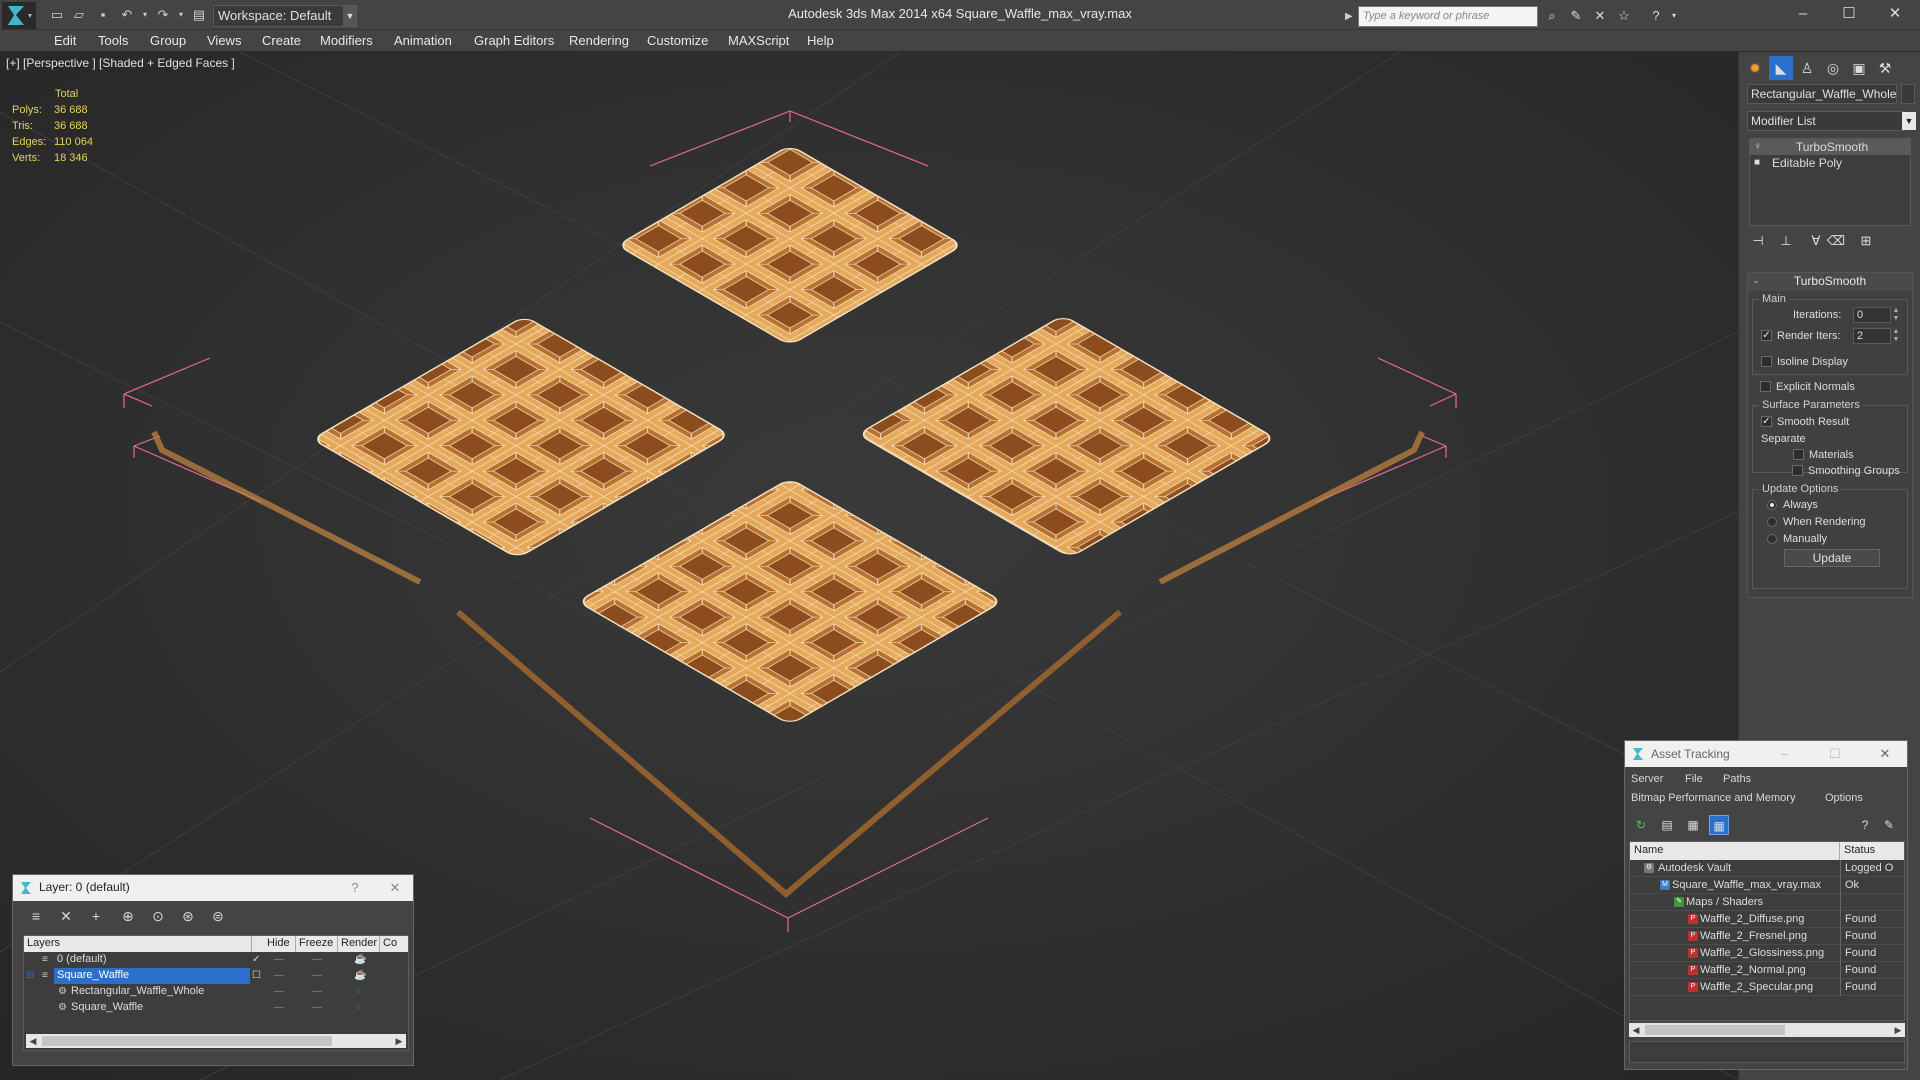 This screenshot has height=1080, width=1920. Describe the element at coordinates (188, 916) in the screenshot. I see `highlight-layer-icon: ⊛` at that location.